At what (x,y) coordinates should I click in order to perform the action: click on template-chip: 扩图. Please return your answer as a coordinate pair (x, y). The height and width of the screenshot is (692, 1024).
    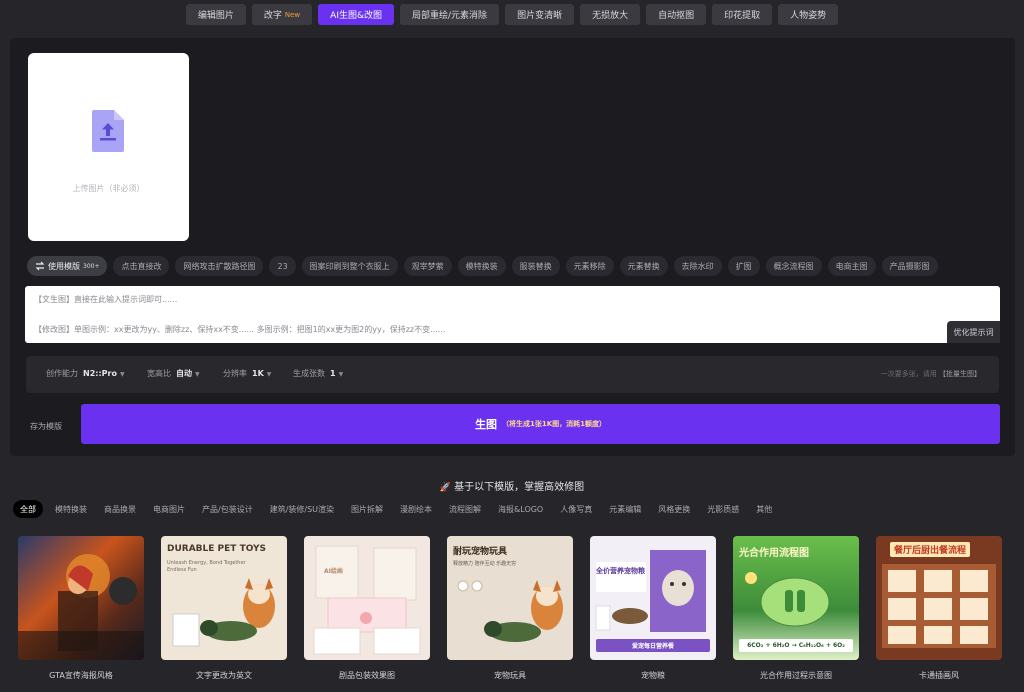
    Looking at the image, I should click on (743, 266).